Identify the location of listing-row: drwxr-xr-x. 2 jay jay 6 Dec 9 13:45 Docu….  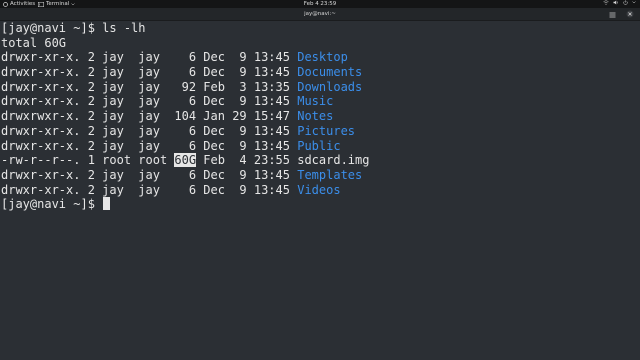
(320, 72).